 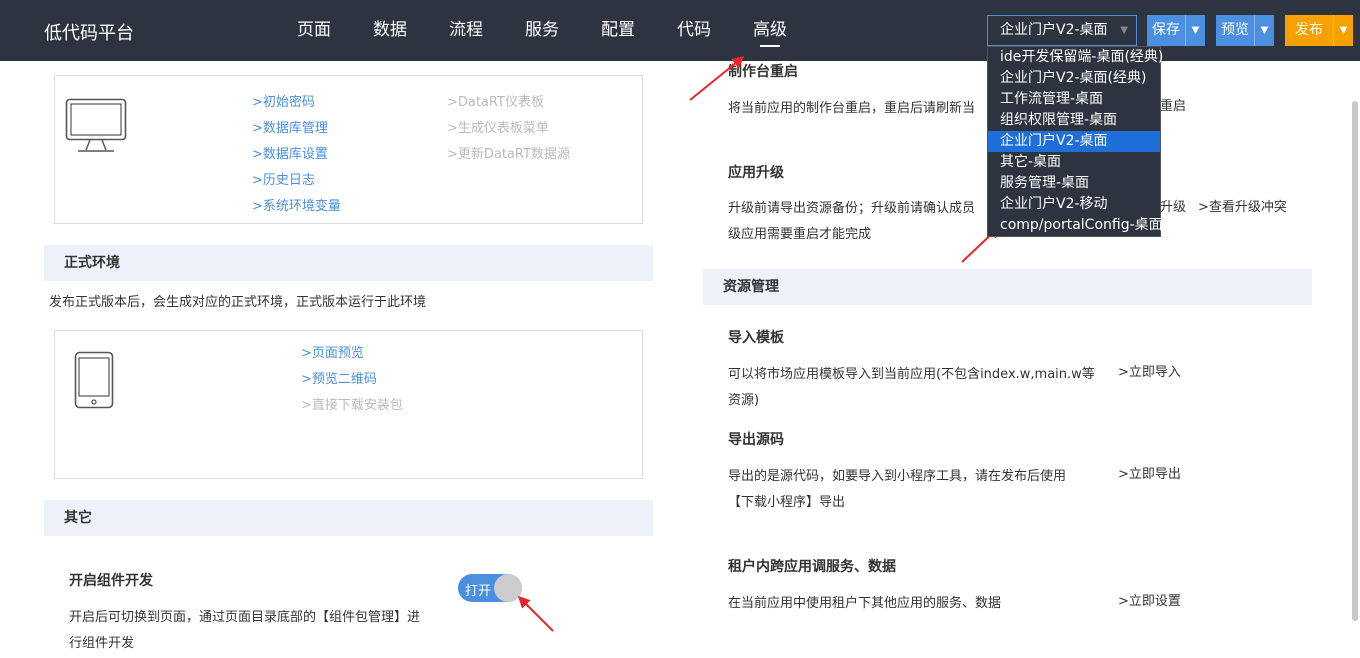 What do you see at coordinates (1124, 30) in the screenshot?
I see `chevron-down-icon: ▼` at bounding box center [1124, 30].